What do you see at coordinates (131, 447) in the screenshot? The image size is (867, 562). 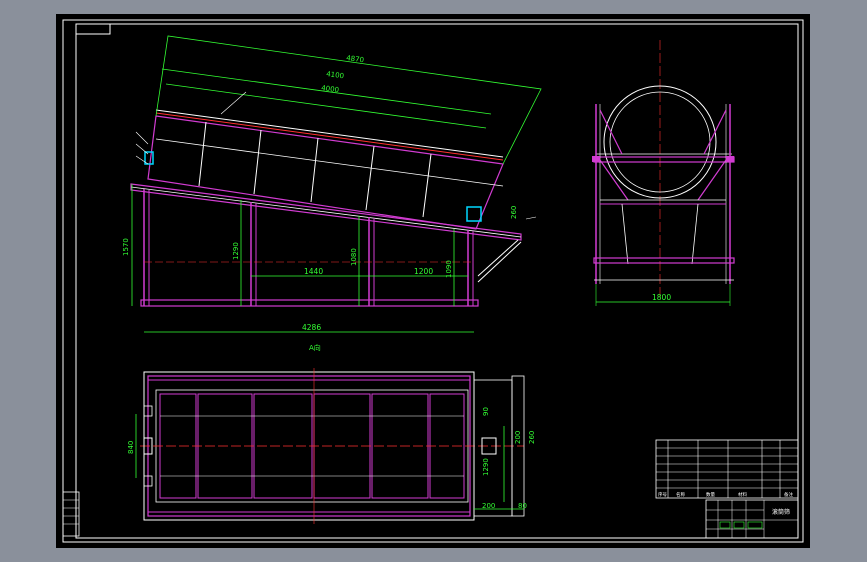 I see `plan-dim-width-left: 840` at bounding box center [131, 447].